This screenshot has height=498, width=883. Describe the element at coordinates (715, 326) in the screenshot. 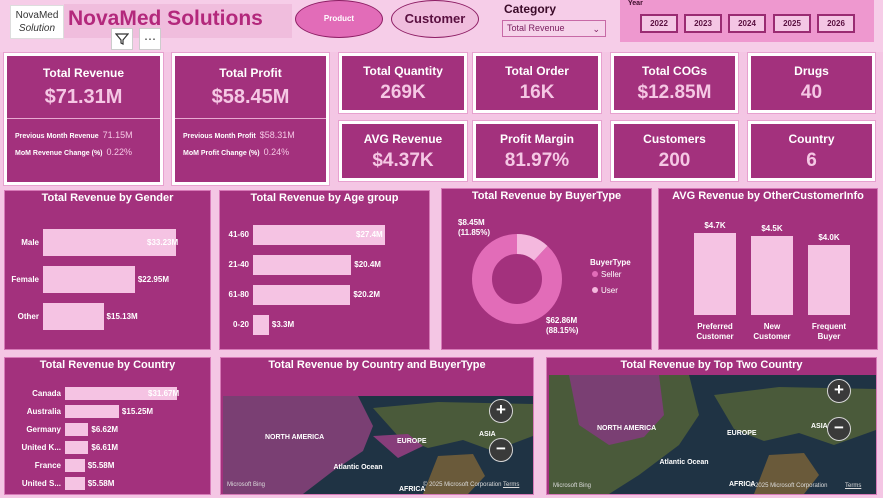

I see `category-label: Preferred` at that location.